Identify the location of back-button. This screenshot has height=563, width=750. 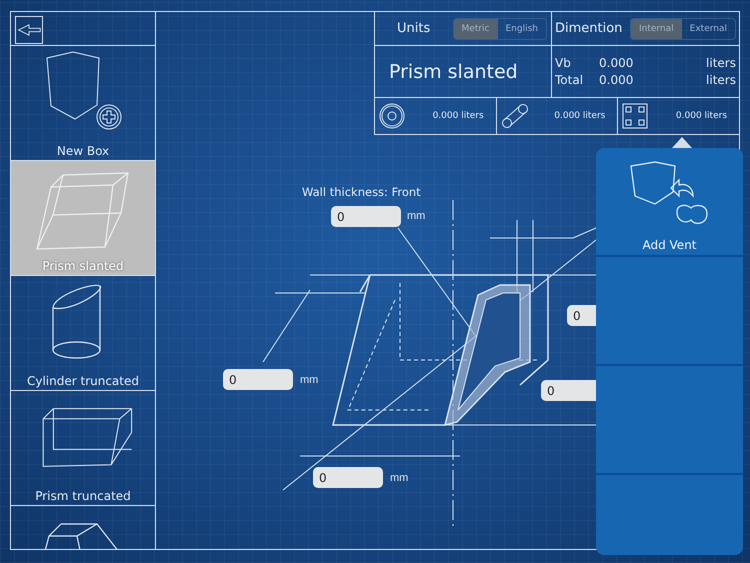
(29, 30).